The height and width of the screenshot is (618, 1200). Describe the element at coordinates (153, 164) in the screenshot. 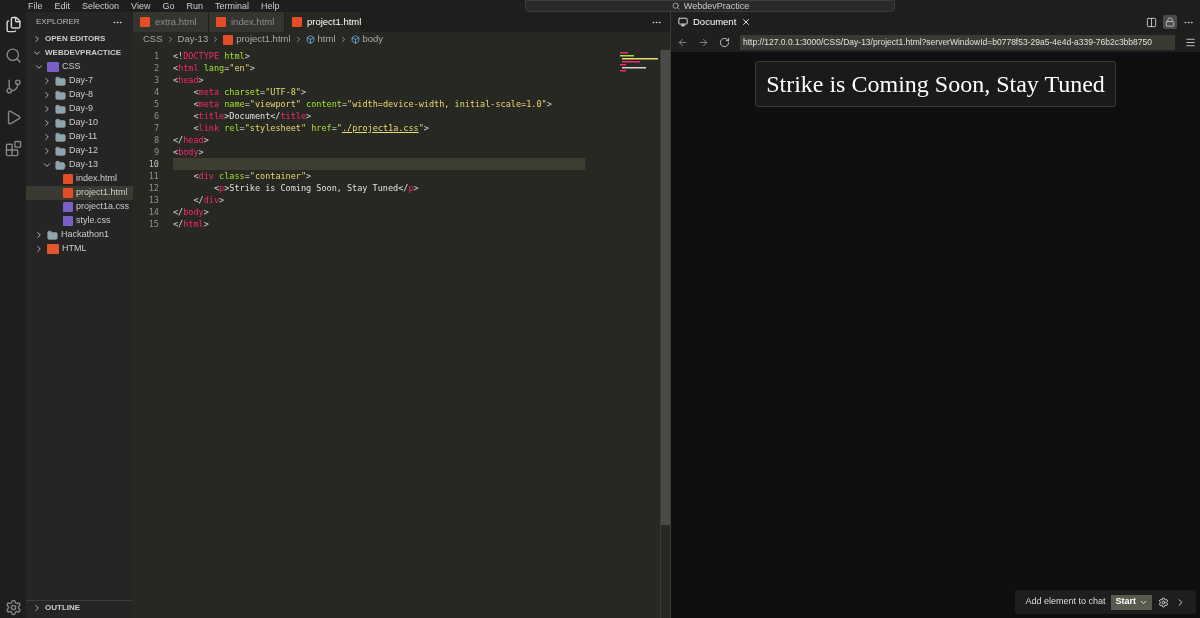

I see `line-number: 10` at that location.